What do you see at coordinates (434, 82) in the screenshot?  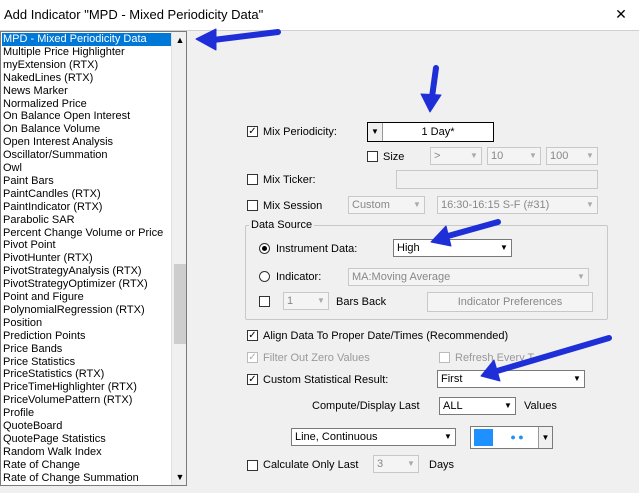 I see `arrow-to-periodicity` at bounding box center [434, 82].